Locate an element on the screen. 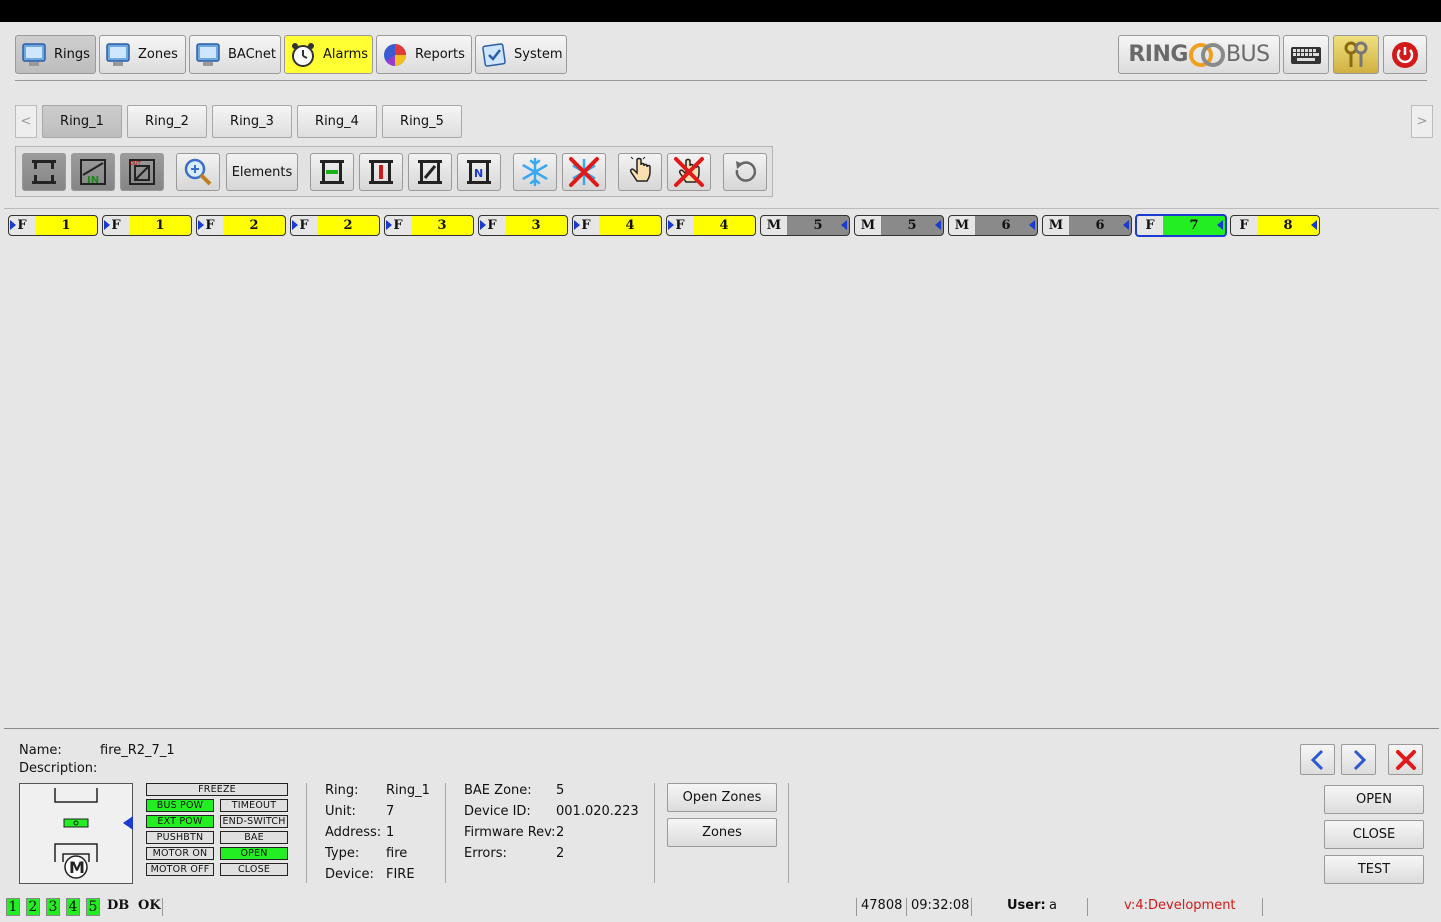 The image size is (1441, 922). name-label: Name: is located at coordinates (40, 750).